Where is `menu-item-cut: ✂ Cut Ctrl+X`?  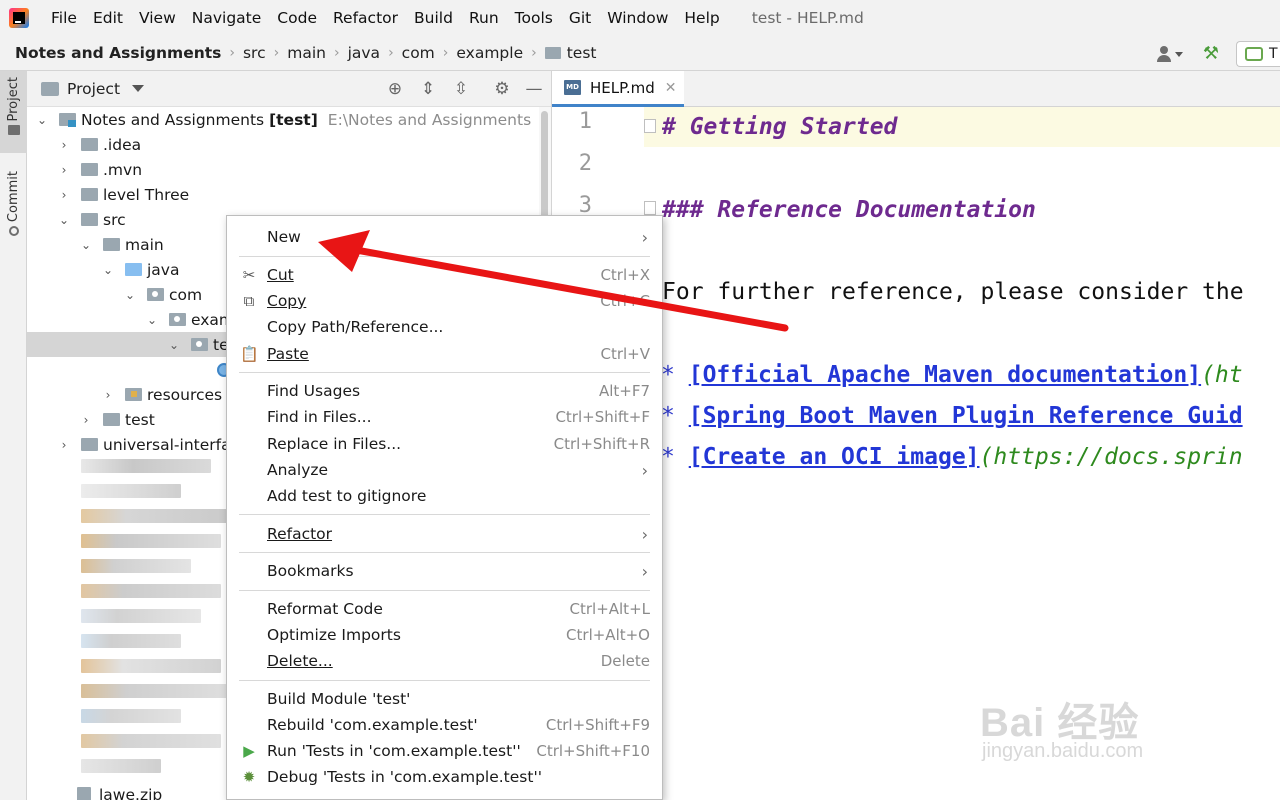 menu-item-cut: ✂ Cut Ctrl+X is located at coordinates (444, 275).